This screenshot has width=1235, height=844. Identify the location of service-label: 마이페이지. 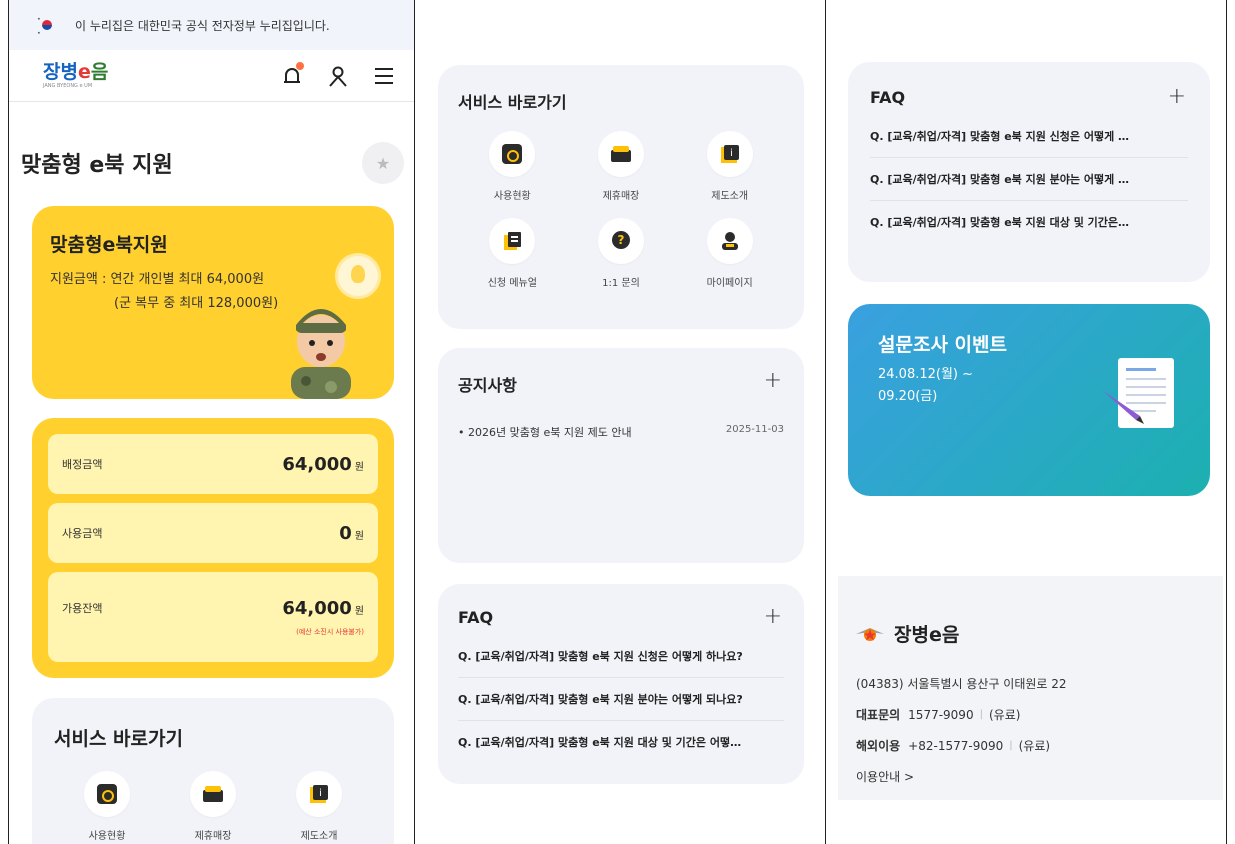
(729, 283).